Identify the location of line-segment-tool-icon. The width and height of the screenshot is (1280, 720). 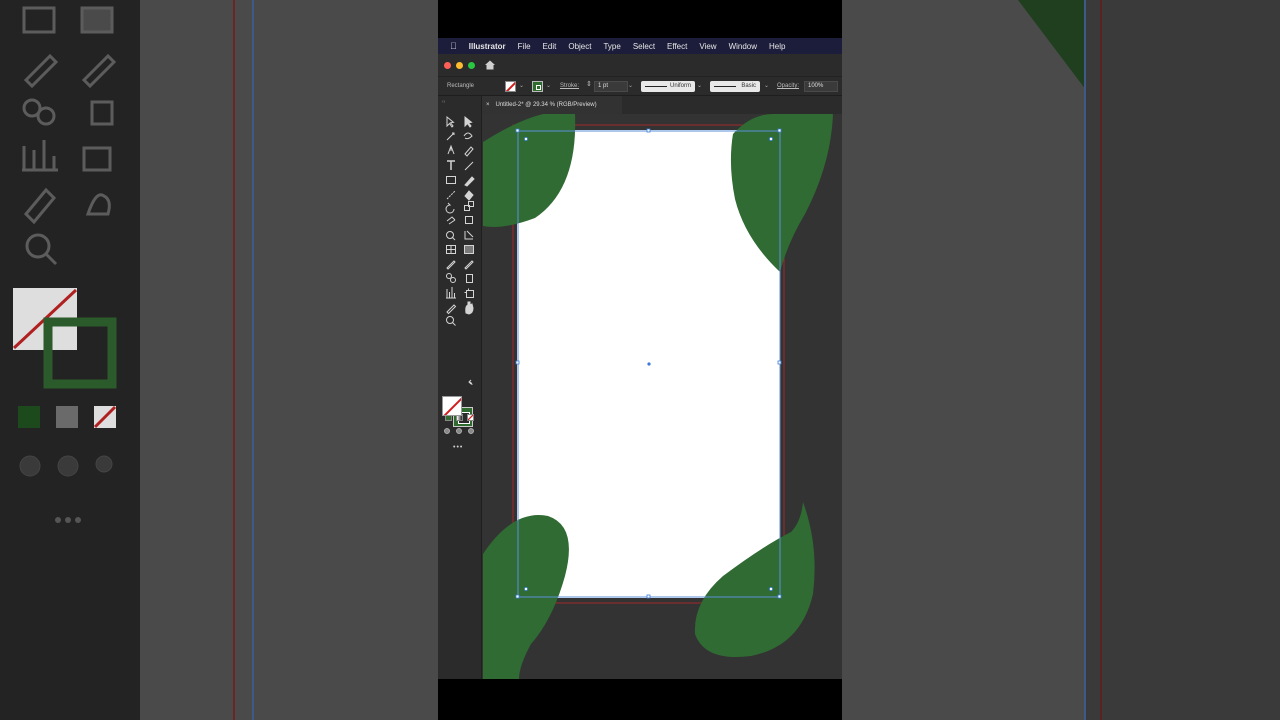
(469, 166).